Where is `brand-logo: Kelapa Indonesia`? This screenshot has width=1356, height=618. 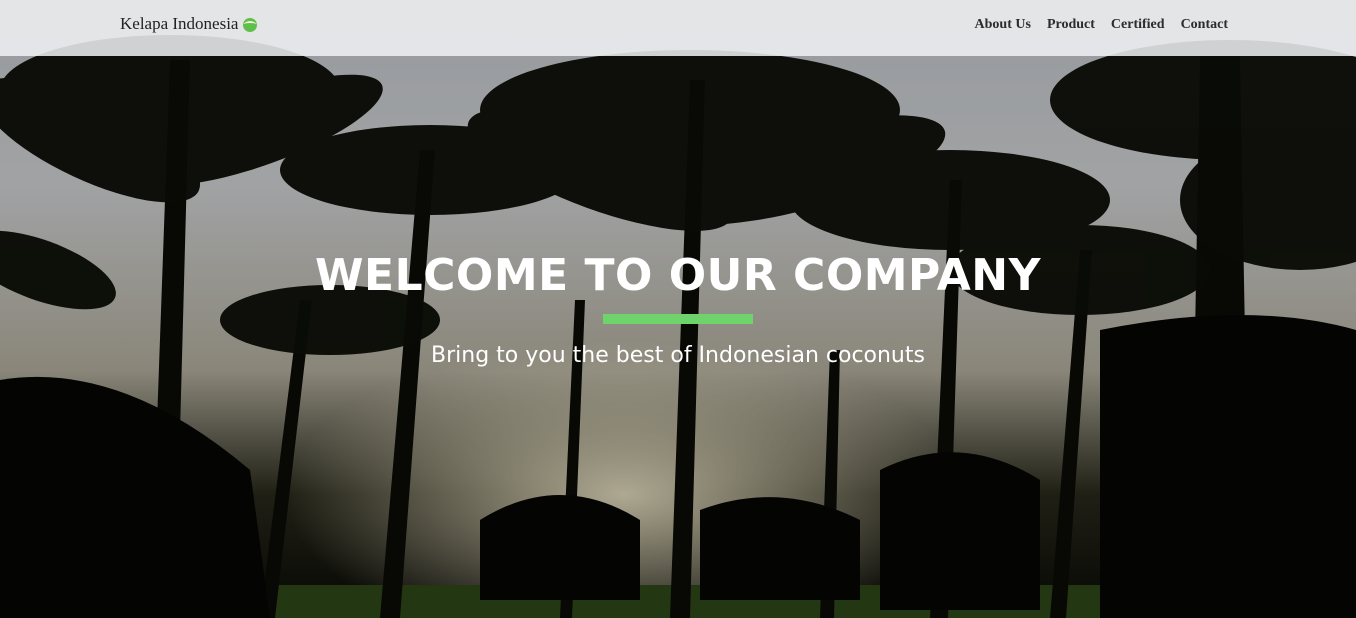 brand-logo: Kelapa Indonesia is located at coordinates (189, 24).